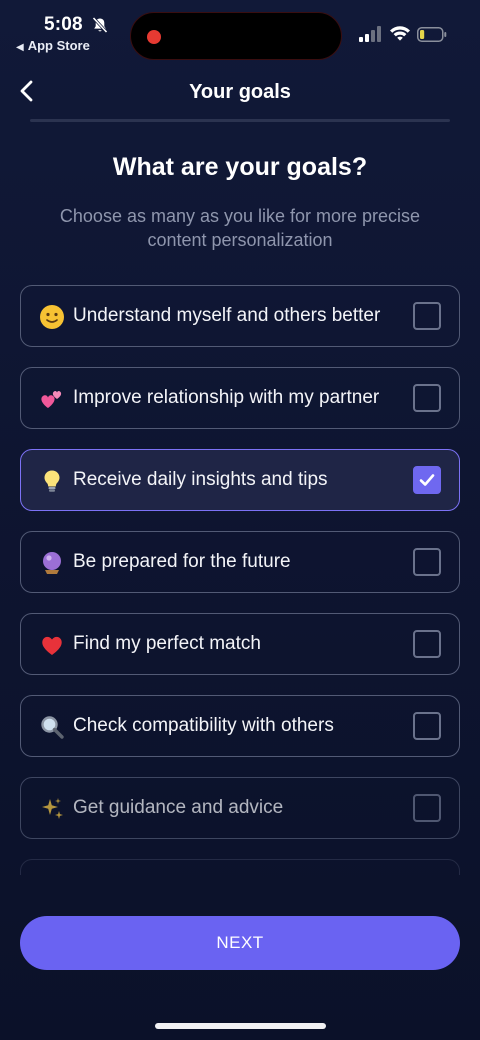  Describe the element at coordinates (51, 399) in the screenshot. I see `two-hearts-icon` at that location.